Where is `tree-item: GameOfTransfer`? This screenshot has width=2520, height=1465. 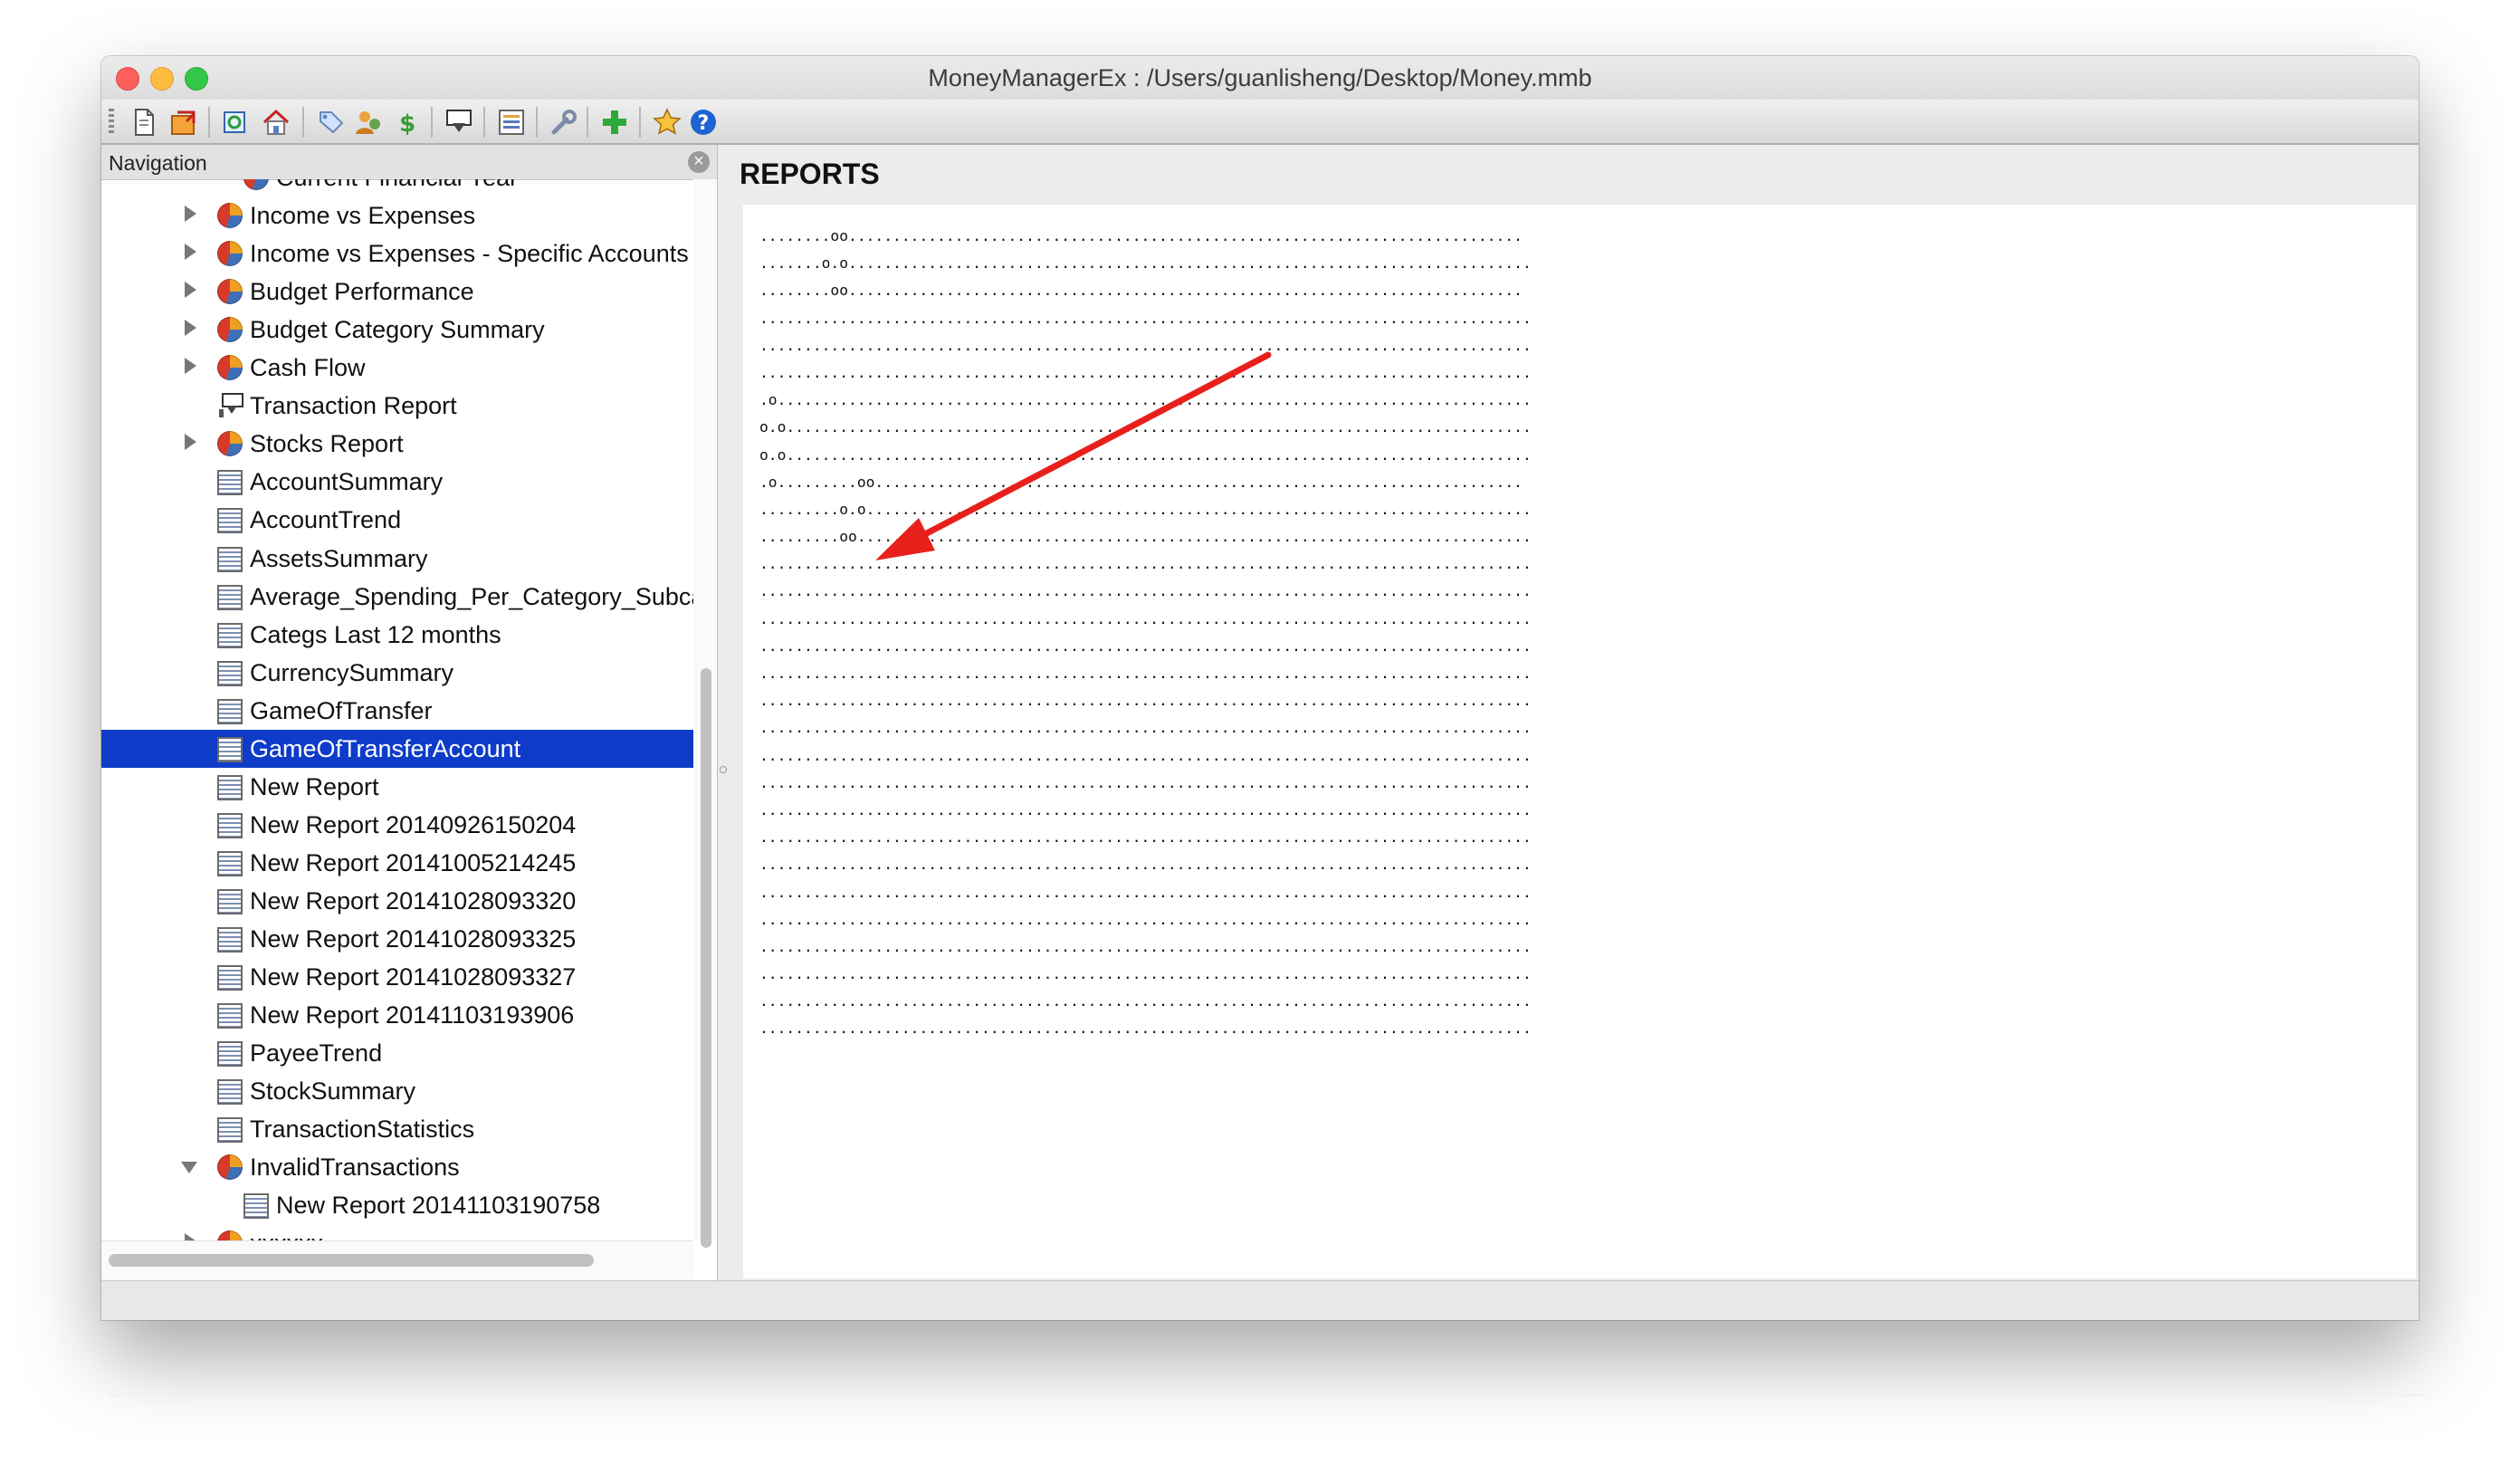 tree-item: GameOfTransfer is located at coordinates (397, 711).